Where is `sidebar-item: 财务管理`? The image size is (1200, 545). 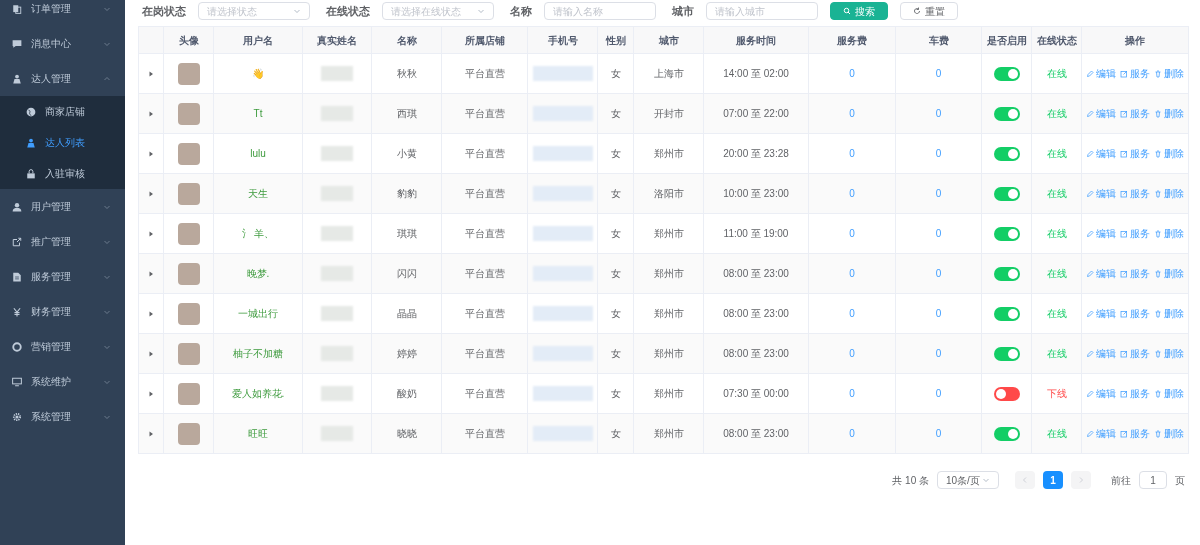
sidebar-item: 财务管理 is located at coordinates (62, 311).